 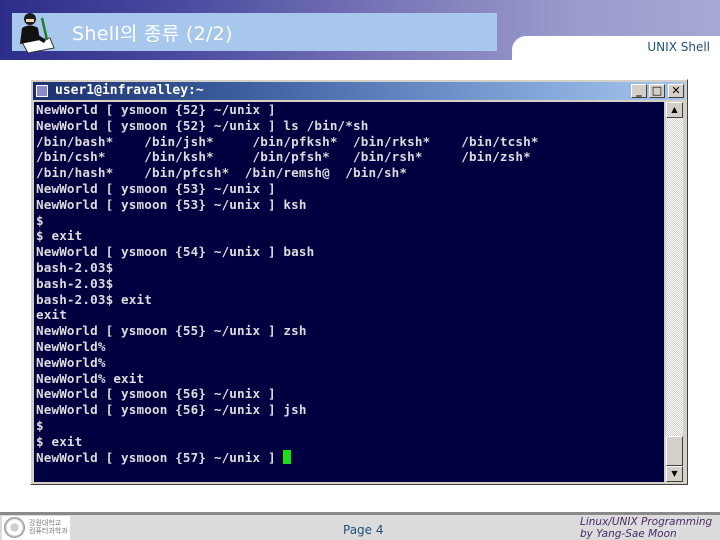 I want to click on scroll-up-button: ▲, so click(x=674, y=110).